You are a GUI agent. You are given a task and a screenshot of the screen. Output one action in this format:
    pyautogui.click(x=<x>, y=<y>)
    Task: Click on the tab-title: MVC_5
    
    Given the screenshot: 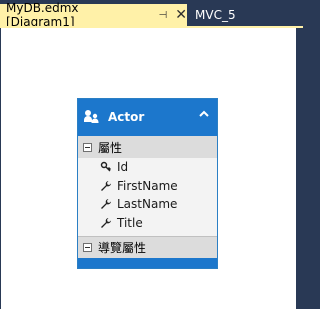 What is the action you would take?
    pyautogui.click(x=215, y=15)
    